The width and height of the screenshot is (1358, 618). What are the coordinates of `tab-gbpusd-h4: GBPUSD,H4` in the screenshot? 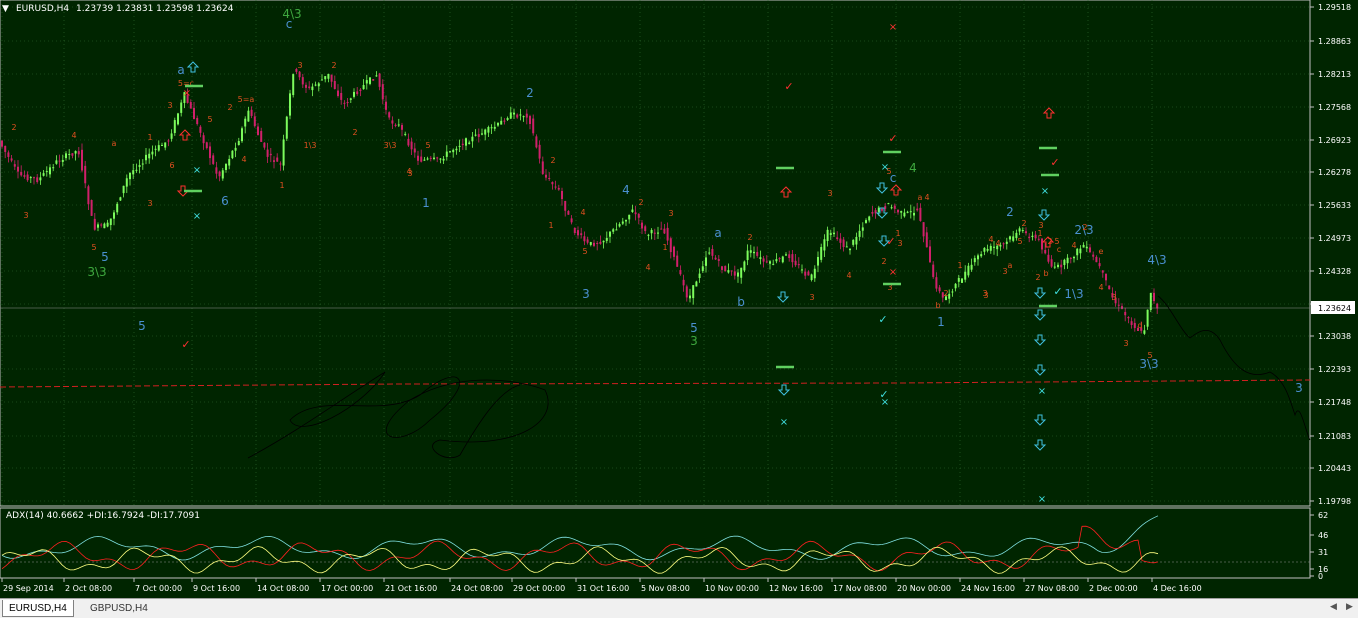 It's located at (122, 608).